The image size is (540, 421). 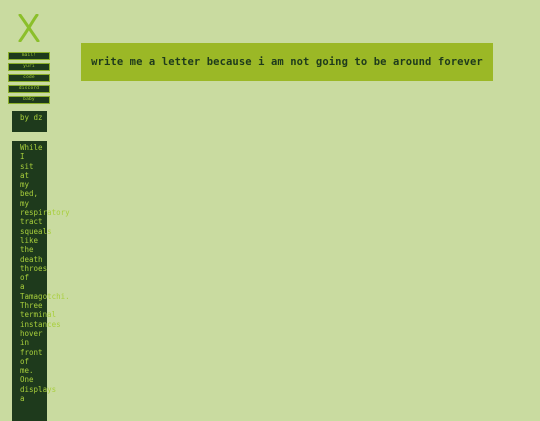 I want to click on nav-baby: baby, so click(x=29, y=100).